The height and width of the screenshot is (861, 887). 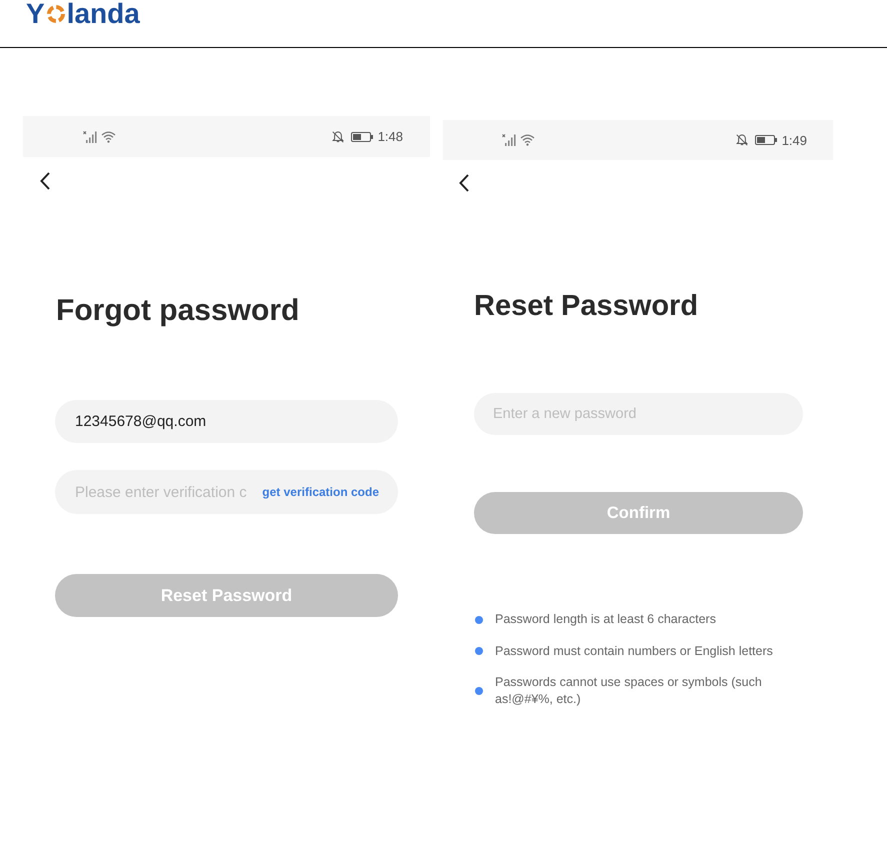 What do you see at coordinates (587, 306) in the screenshot?
I see `page-title: Reset Password` at bounding box center [587, 306].